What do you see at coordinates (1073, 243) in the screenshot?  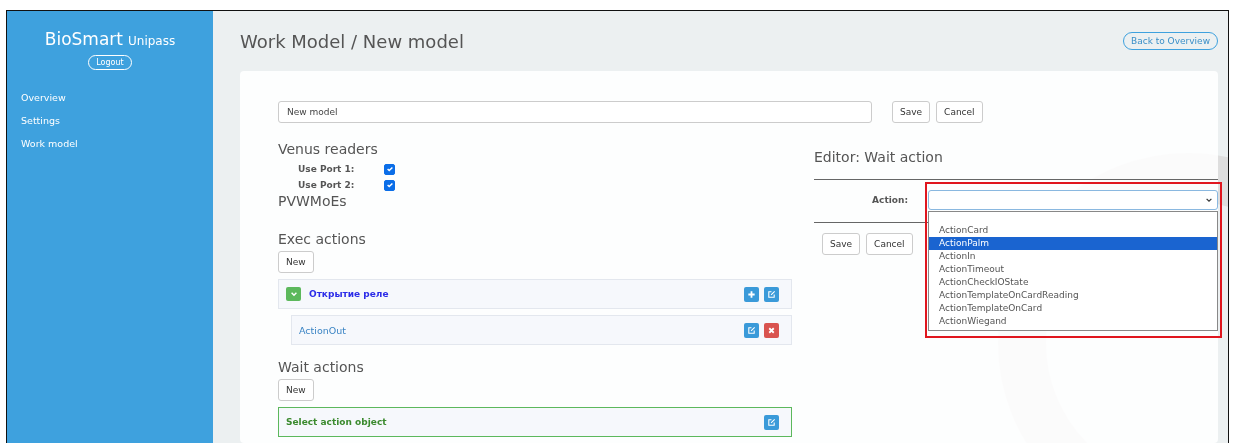 I see `dropdown-option: ActionPalm` at bounding box center [1073, 243].